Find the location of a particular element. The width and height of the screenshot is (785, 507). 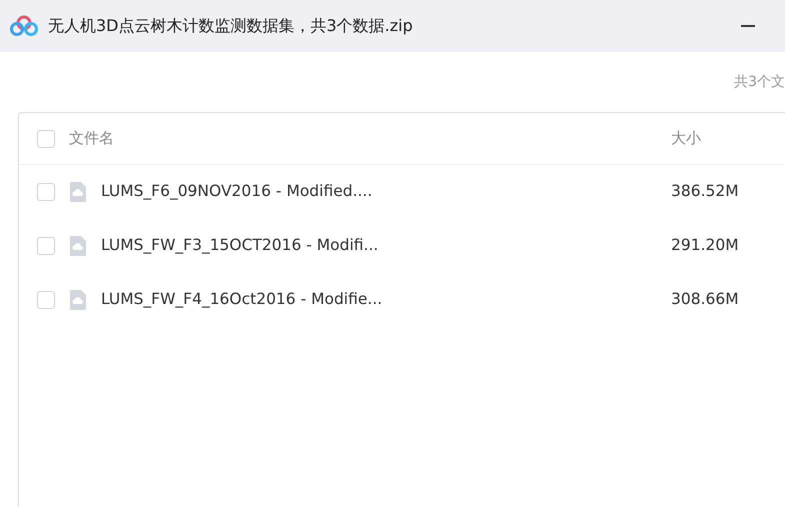

column-header: 文件名 is located at coordinates (91, 138).